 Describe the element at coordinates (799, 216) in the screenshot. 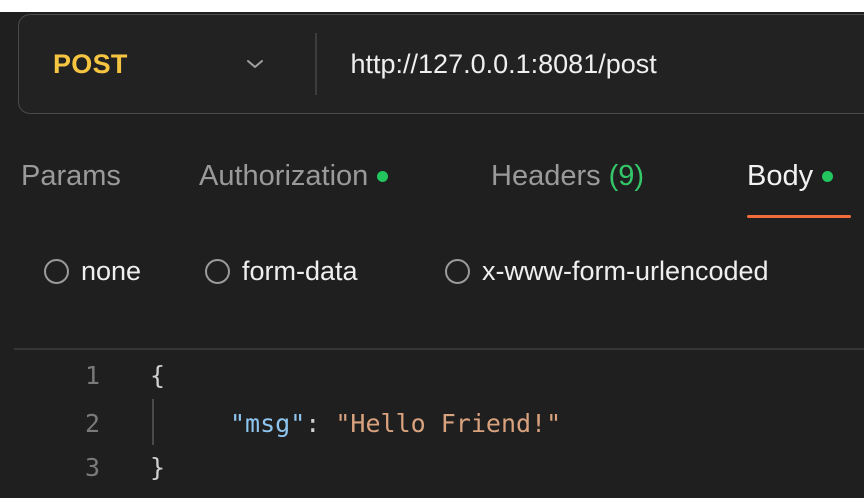

I see `active-tab-indicator` at that location.